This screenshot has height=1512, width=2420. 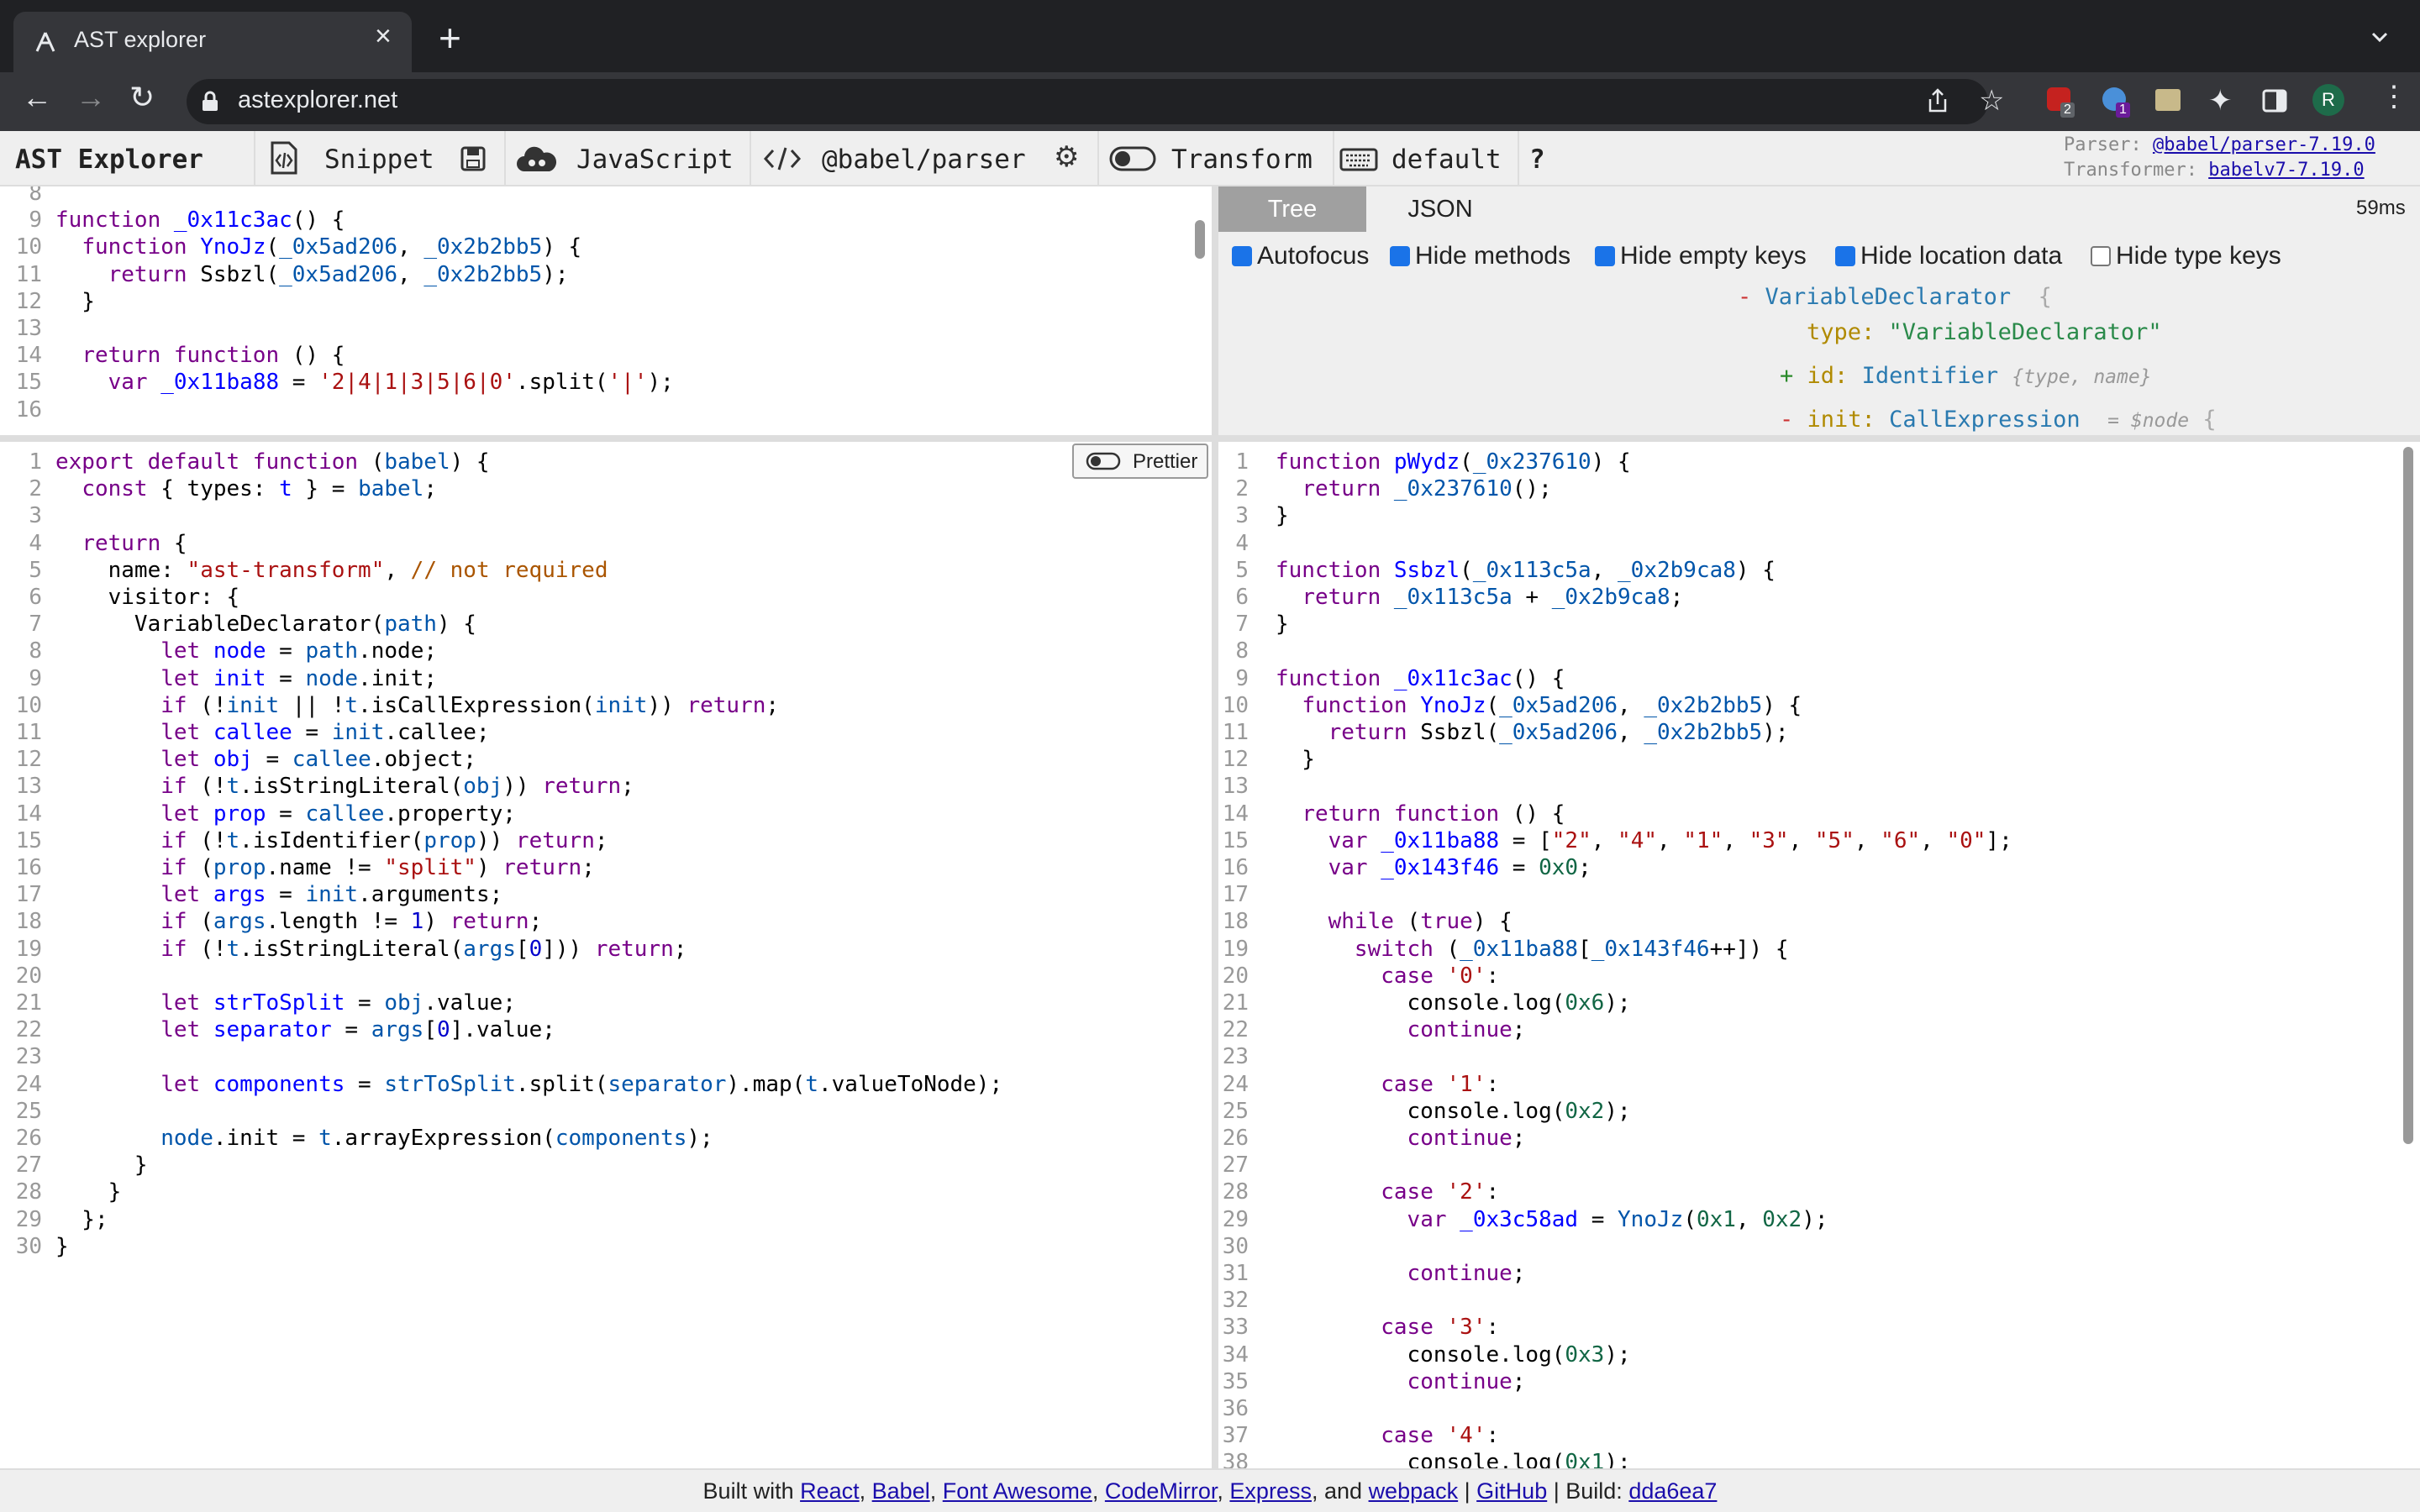 What do you see at coordinates (2264, 144) in the screenshot?
I see `parser-version-link: @babel/parser-7.19.0` at bounding box center [2264, 144].